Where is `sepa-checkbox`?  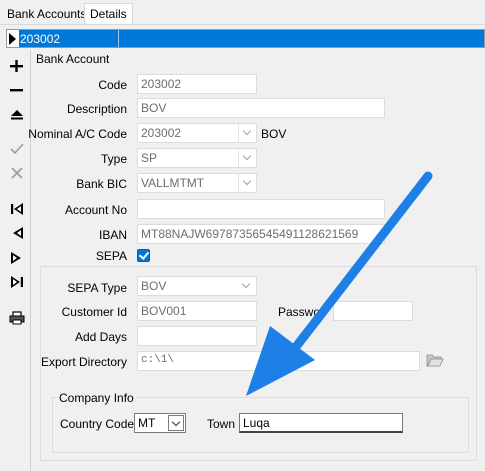
sepa-checkbox is located at coordinates (143, 255).